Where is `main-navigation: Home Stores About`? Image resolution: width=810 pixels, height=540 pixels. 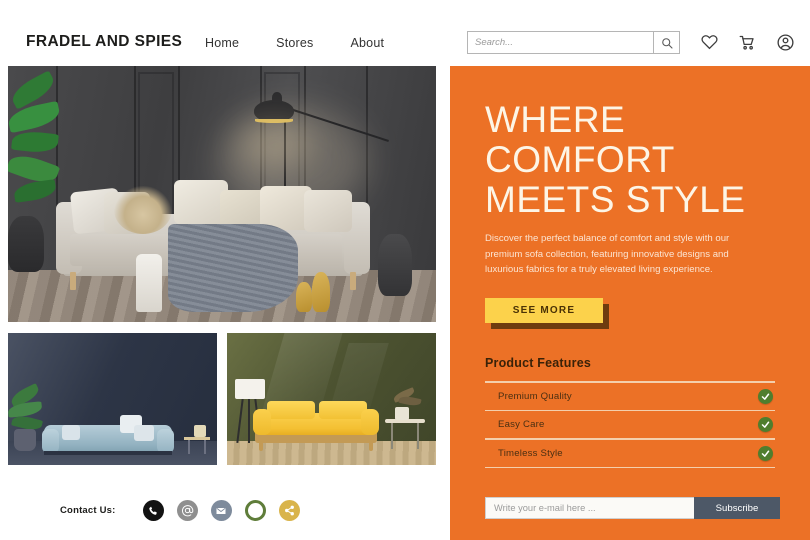
main-navigation: Home Stores About is located at coordinates (294, 43).